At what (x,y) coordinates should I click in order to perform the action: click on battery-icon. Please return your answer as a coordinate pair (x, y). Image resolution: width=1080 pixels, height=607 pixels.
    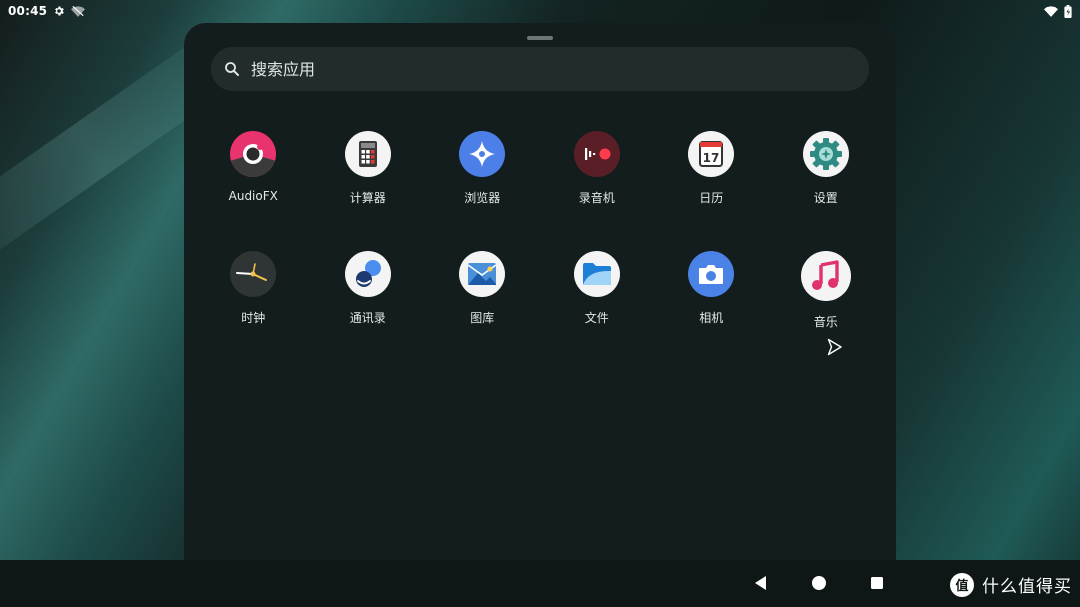
    Looking at the image, I should click on (1068, 11).